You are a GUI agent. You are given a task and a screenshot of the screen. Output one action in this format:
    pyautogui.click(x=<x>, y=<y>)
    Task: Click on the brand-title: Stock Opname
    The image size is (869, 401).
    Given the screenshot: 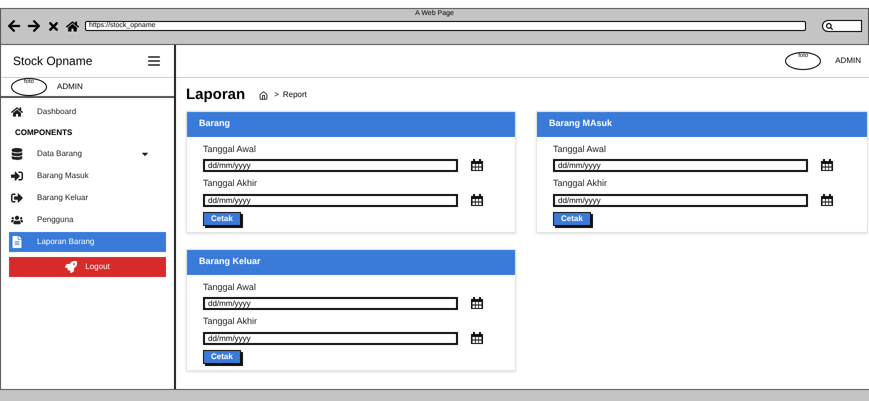 What is the action you would take?
    pyautogui.click(x=52, y=61)
    